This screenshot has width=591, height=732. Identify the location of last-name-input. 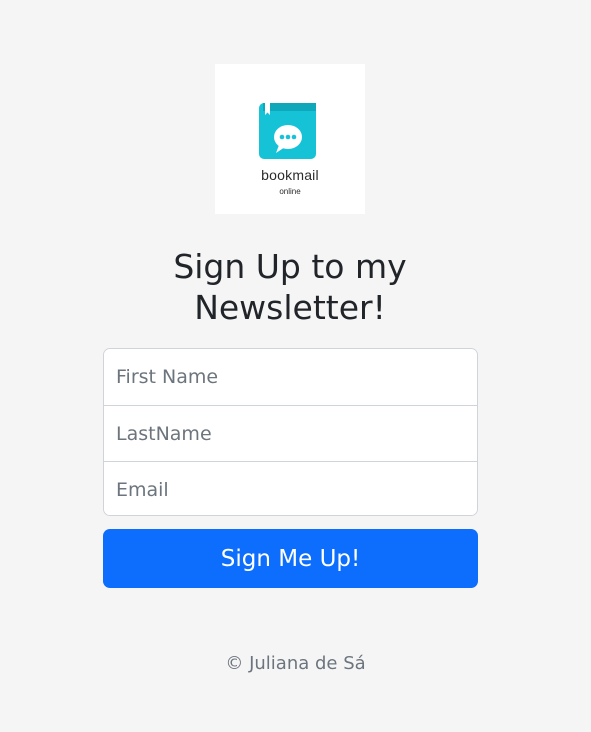
(290, 433).